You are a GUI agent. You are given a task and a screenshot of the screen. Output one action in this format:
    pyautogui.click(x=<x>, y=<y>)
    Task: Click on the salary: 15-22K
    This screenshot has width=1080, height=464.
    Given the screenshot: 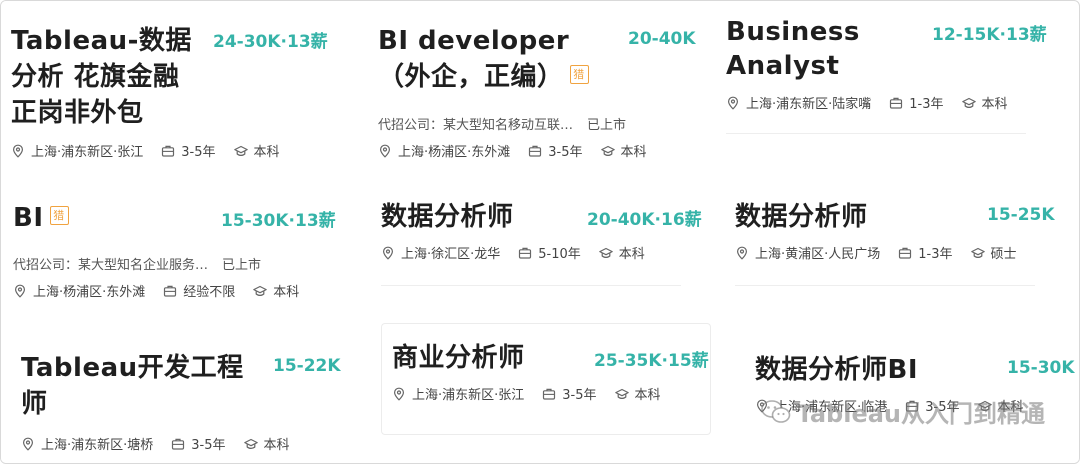 What is the action you would take?
    pyautogui.click(x=307, y=366)
    